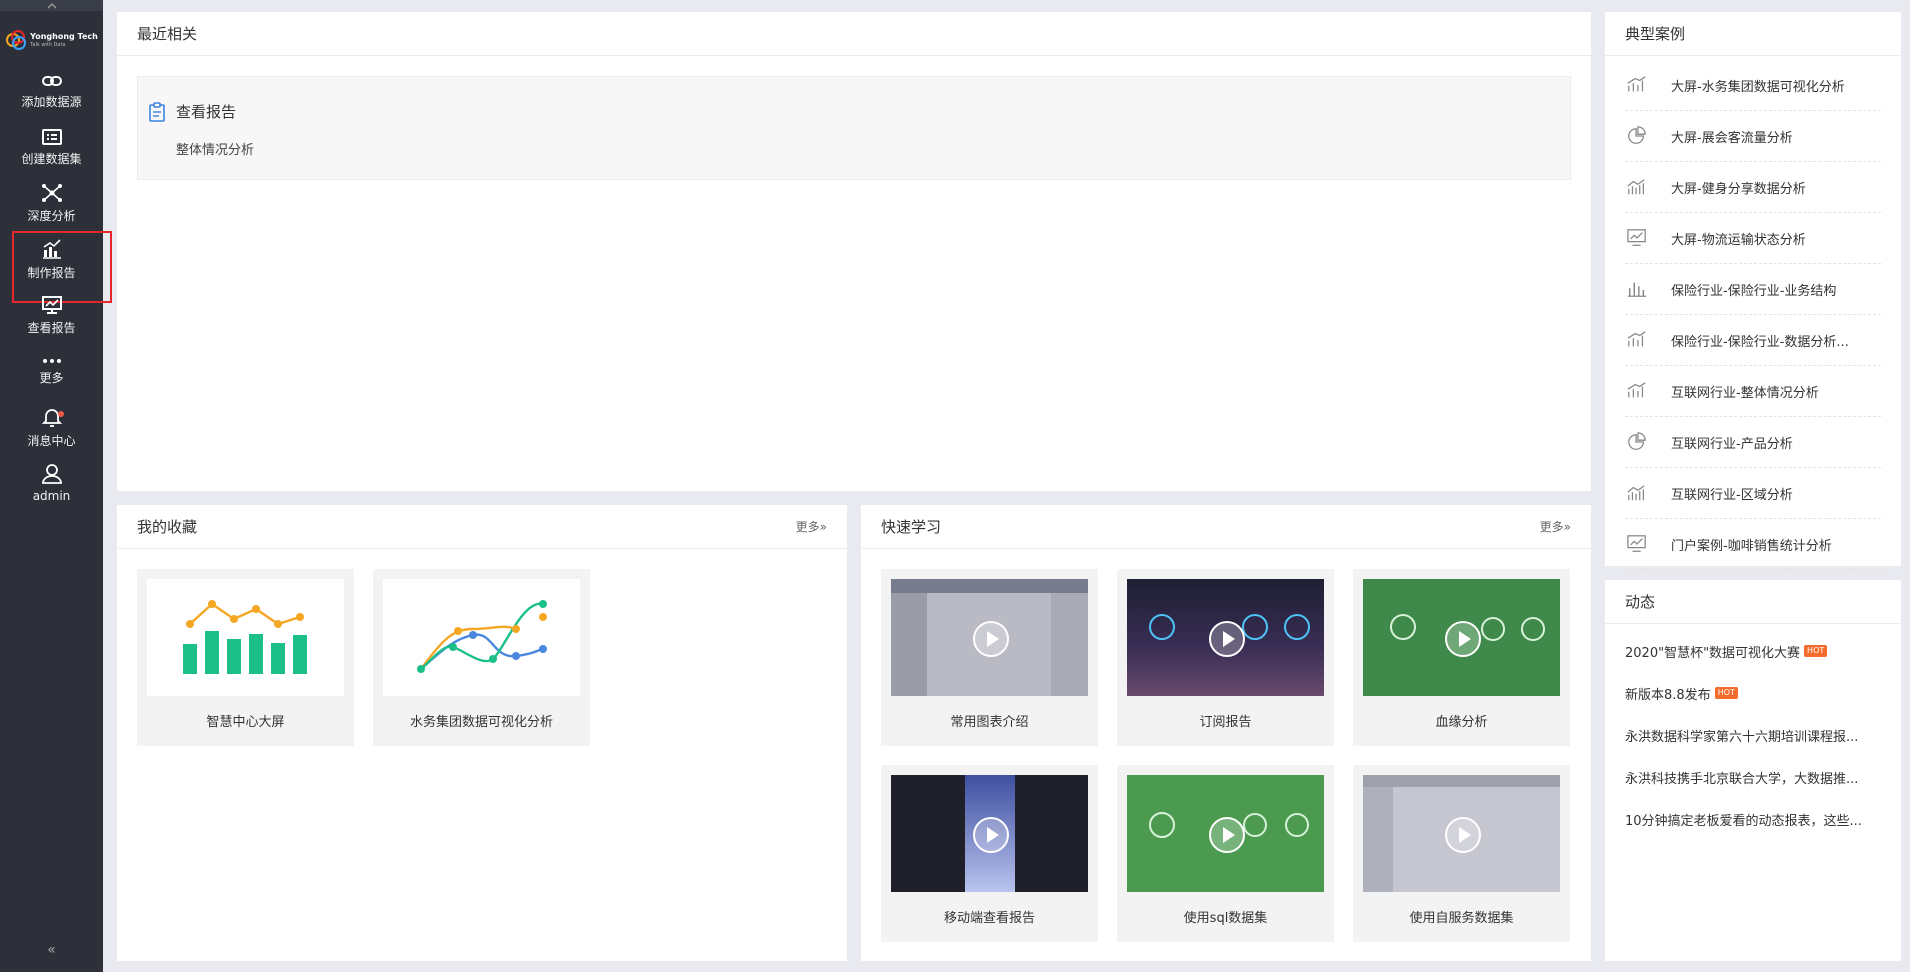 Image resolution: width=1910 pixels, height=972 pixels. What do you see at coordinates (1636, 187) in the screenshot?
I see `bar-line-icon` at bounding box center [1636, 187].